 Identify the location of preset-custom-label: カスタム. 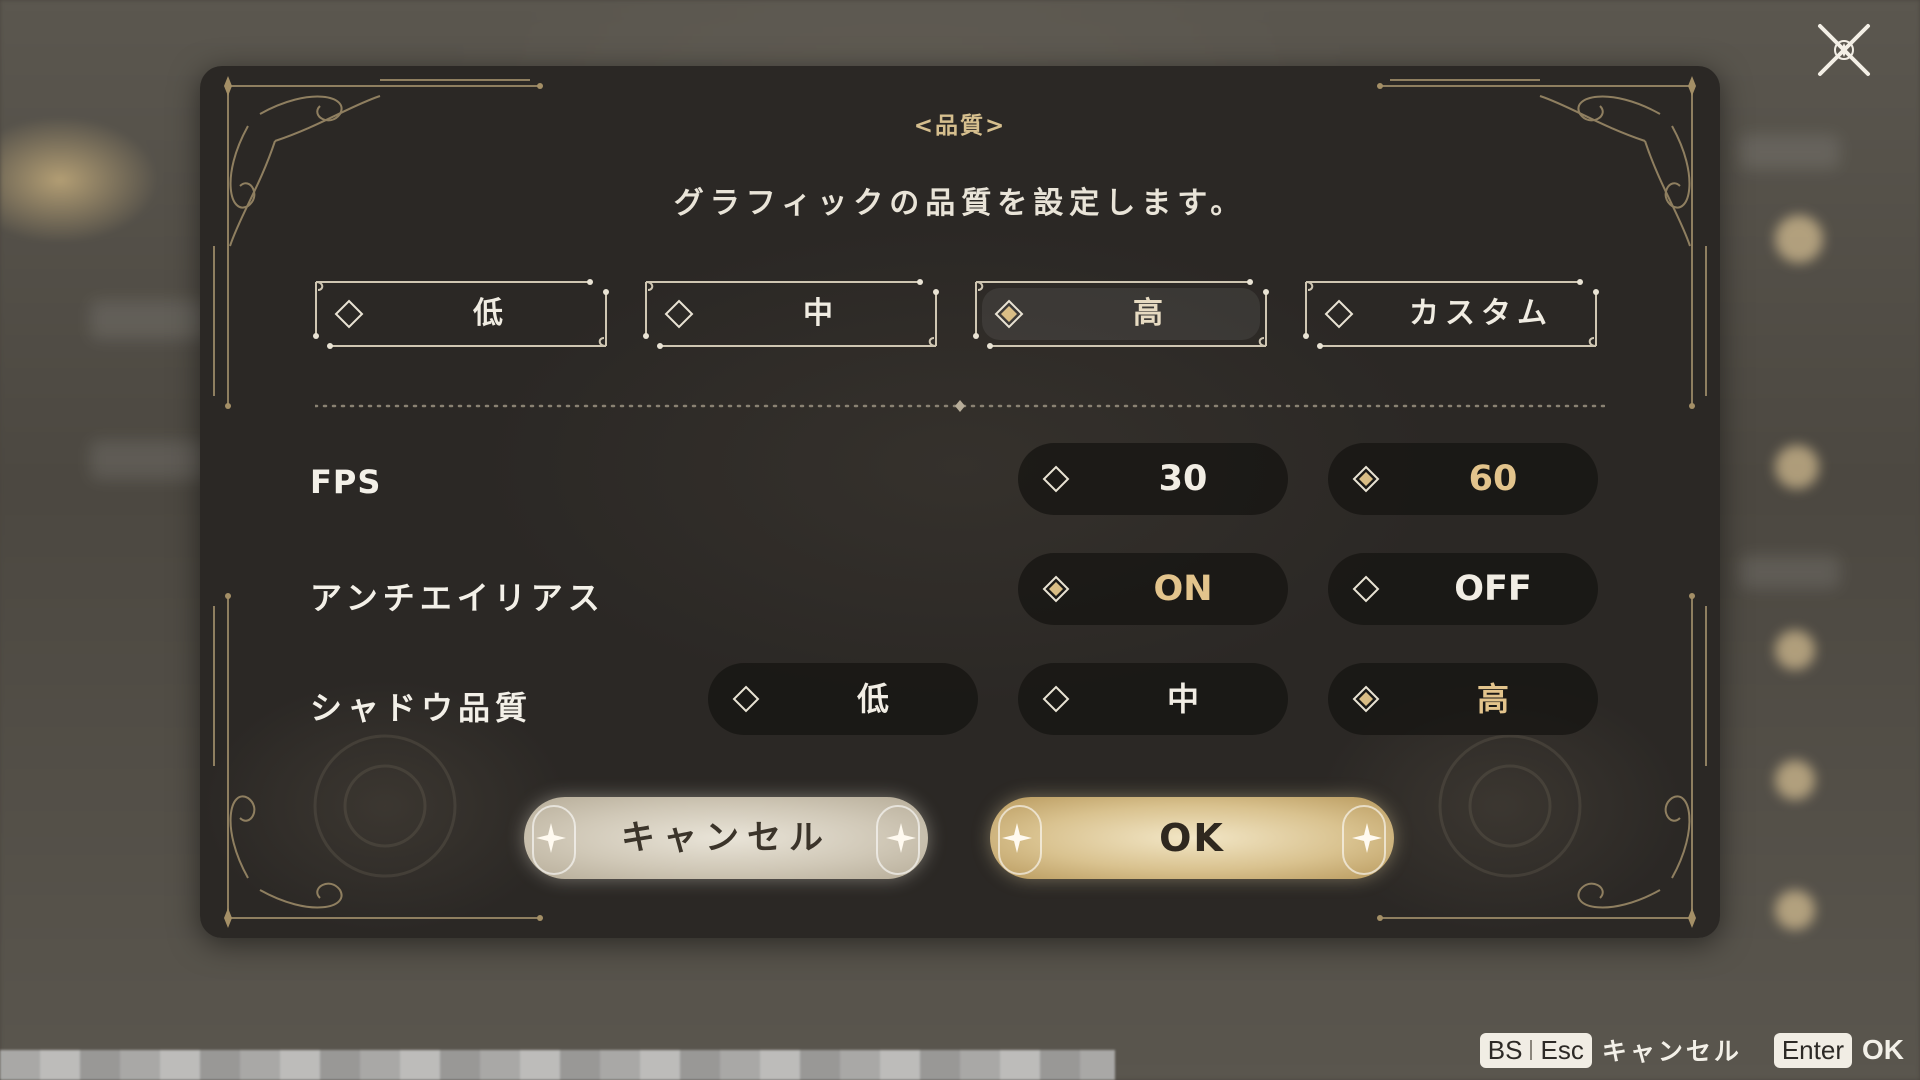
(1481, 313).